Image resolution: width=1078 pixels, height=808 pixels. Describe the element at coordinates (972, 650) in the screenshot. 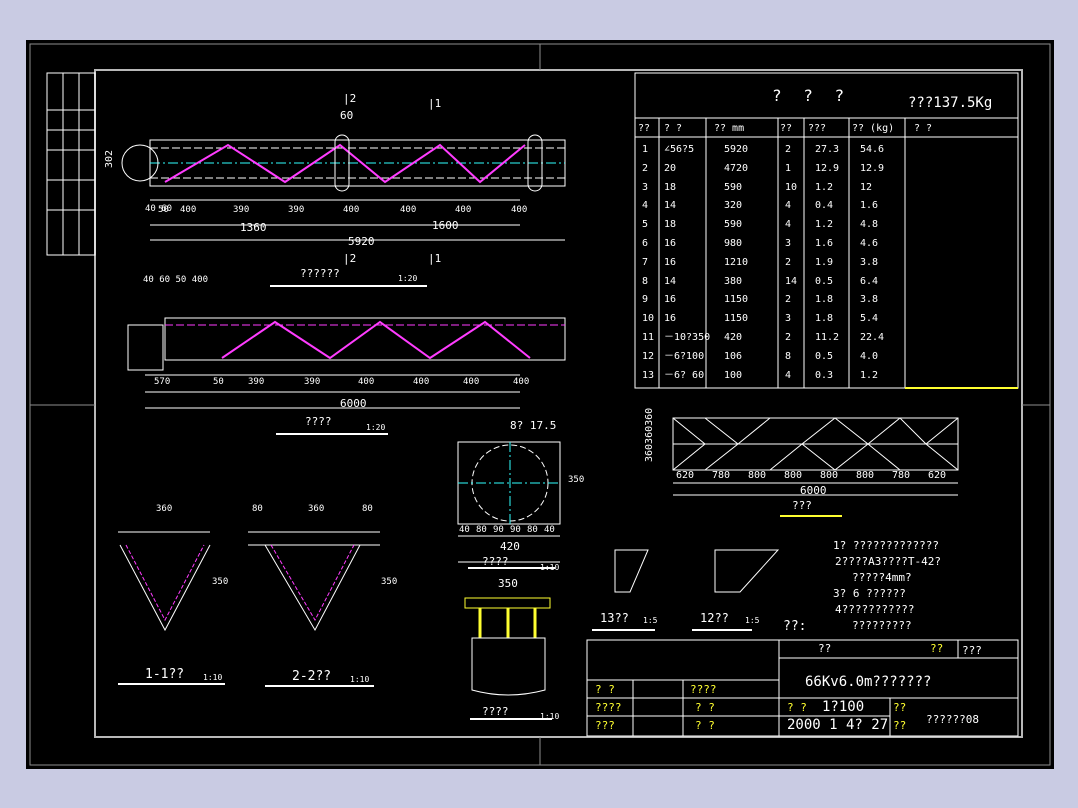

I see `title-sheet-label: ???` at that location.